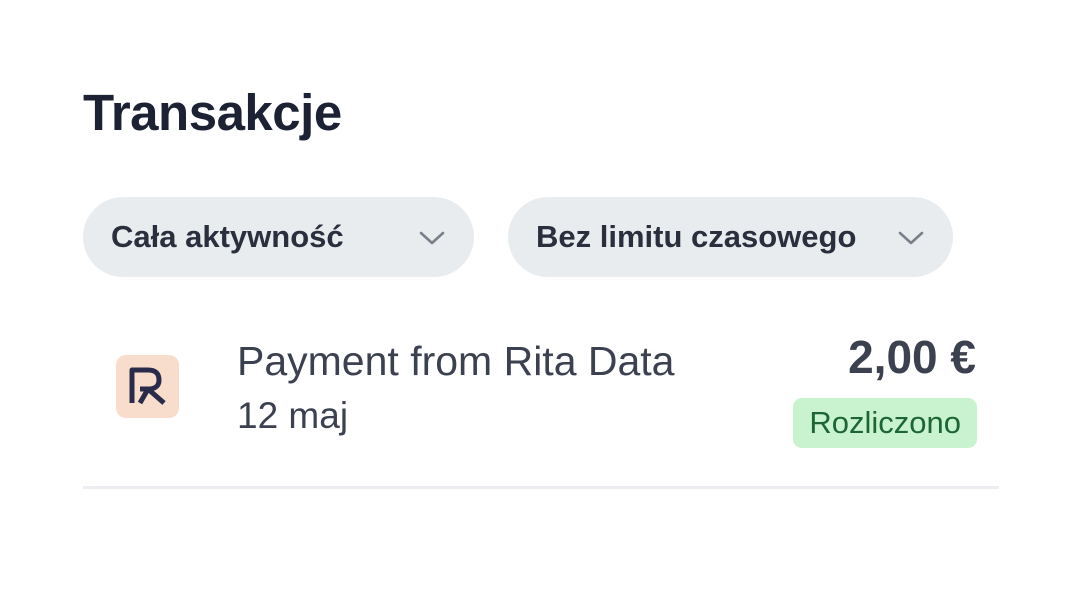 This screenshot has height=599, width=1080. Describe the element at coordinates (456, 361) in the screenshot. I see `transaction-name: Payment from Rita Data` at that location.